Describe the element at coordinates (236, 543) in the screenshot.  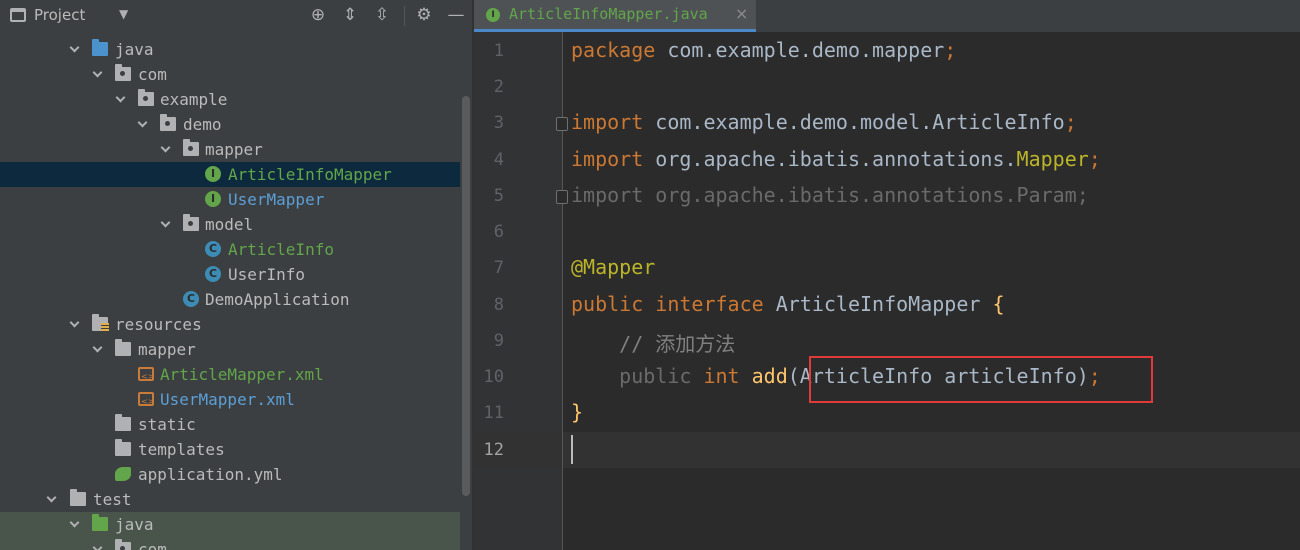
I see `tree-item-test-com: com` at that location.